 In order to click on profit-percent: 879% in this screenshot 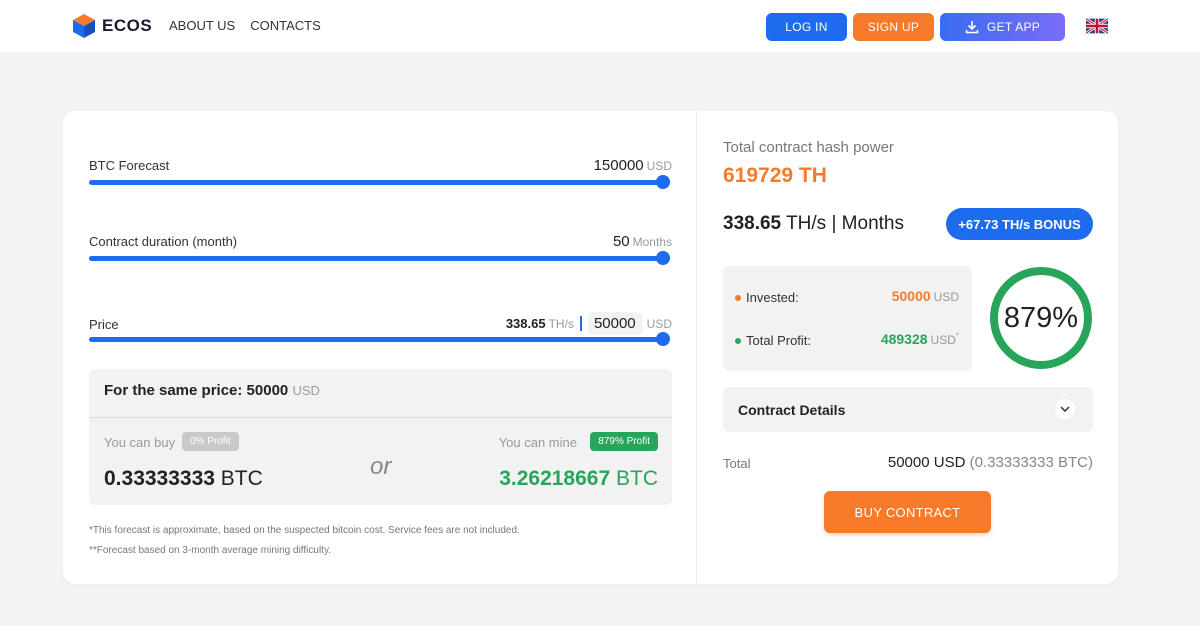, I will do `click(1041, 317)`.